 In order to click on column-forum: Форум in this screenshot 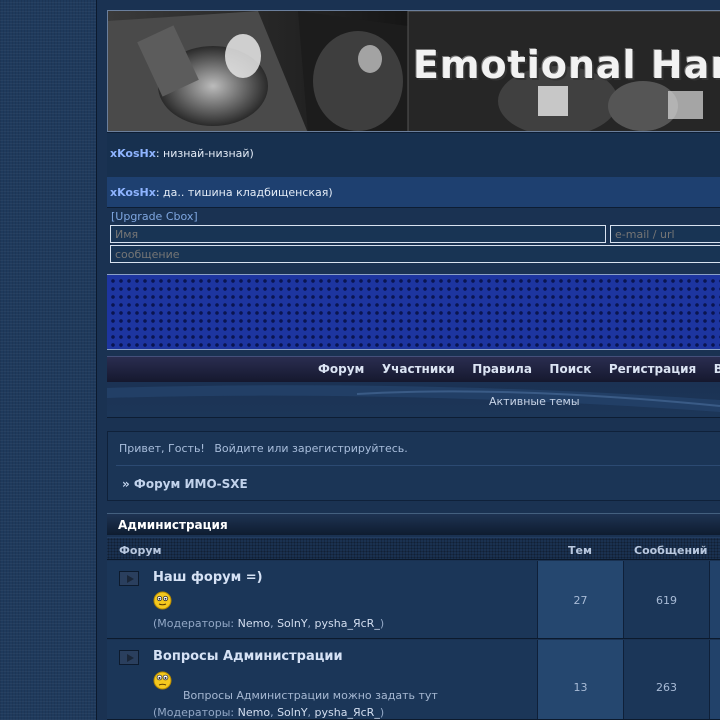, I will do `click(140, 550)`.